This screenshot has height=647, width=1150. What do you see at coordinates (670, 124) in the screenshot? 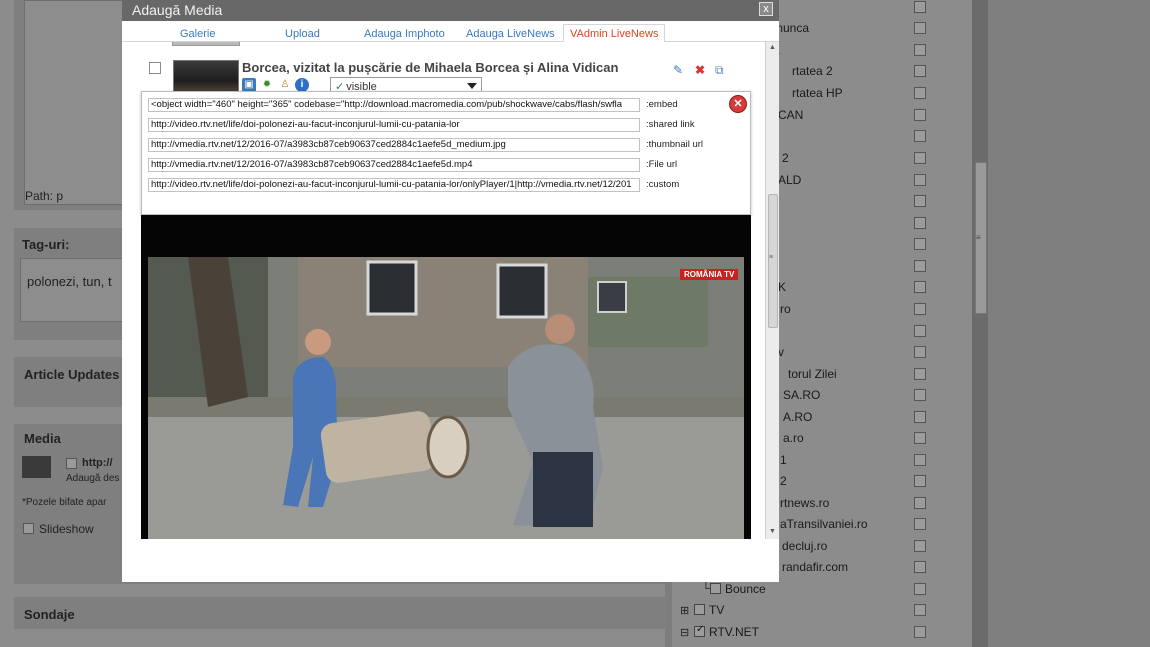
I see `shared-link-label: :shared link` at bounding box center [670, 124].